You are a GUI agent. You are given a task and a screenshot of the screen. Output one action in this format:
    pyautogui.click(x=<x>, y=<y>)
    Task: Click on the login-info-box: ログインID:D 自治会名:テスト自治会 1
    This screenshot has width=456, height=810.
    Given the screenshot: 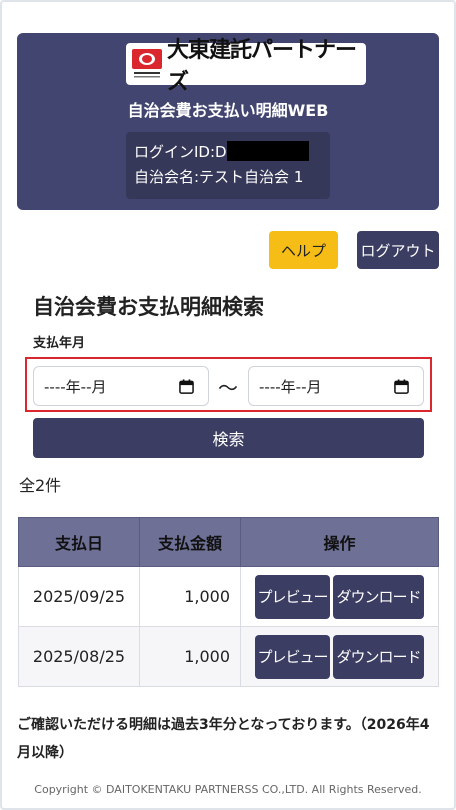 What is the action you would take?
    pyautogui.click(x=228, y=165)
    